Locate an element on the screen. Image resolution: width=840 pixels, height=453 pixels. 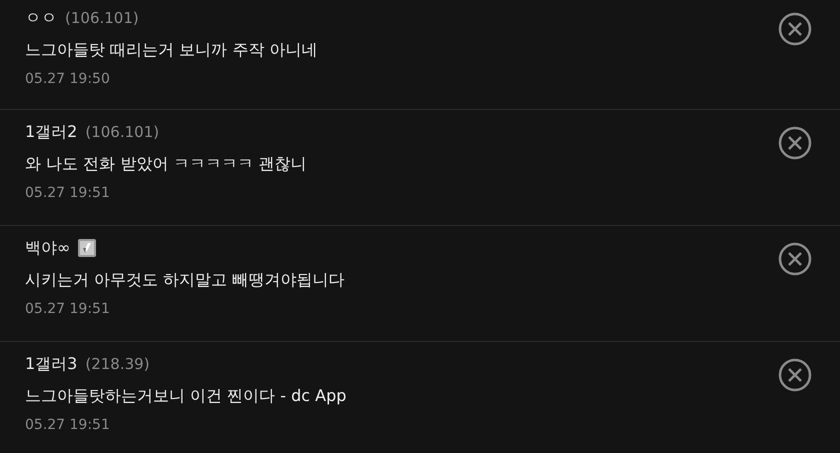
comment-time: 05.27 19:50 is located at coordinates (68, 79).